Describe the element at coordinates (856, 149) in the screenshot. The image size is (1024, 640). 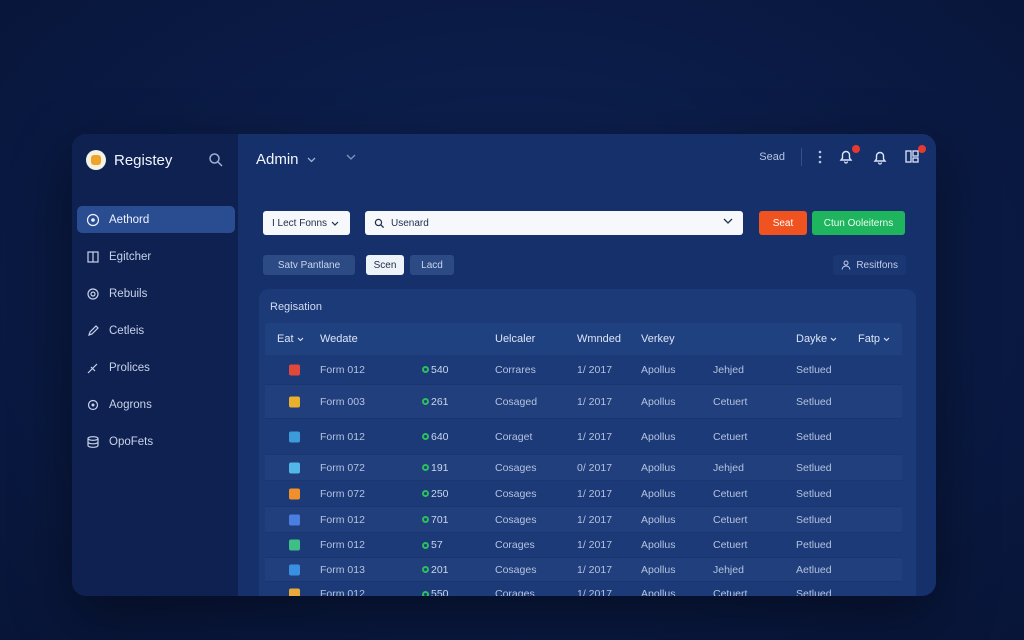
I see `notification-badge` at that location.